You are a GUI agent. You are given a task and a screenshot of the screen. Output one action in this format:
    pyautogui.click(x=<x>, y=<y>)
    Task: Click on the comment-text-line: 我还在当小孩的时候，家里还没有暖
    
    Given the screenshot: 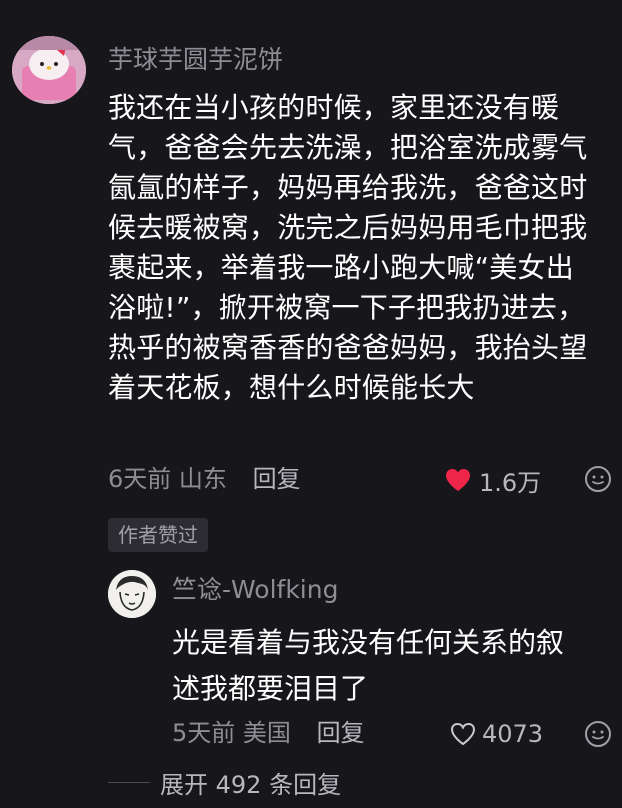 What is the action you would take?
    pyautogui.click(x=334, y=107)
    